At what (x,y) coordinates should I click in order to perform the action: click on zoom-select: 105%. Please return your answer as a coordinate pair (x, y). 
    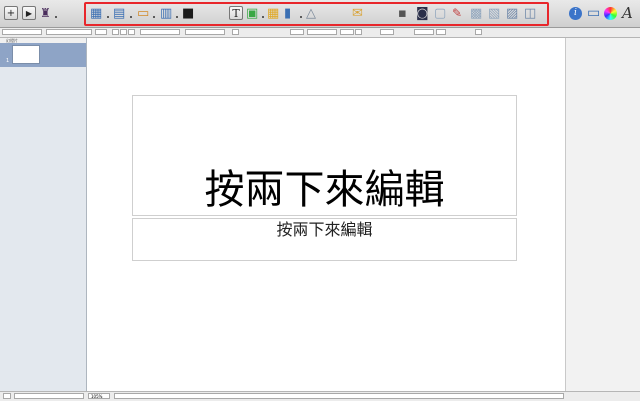
    Looking at the image, I should click on (99, 396).